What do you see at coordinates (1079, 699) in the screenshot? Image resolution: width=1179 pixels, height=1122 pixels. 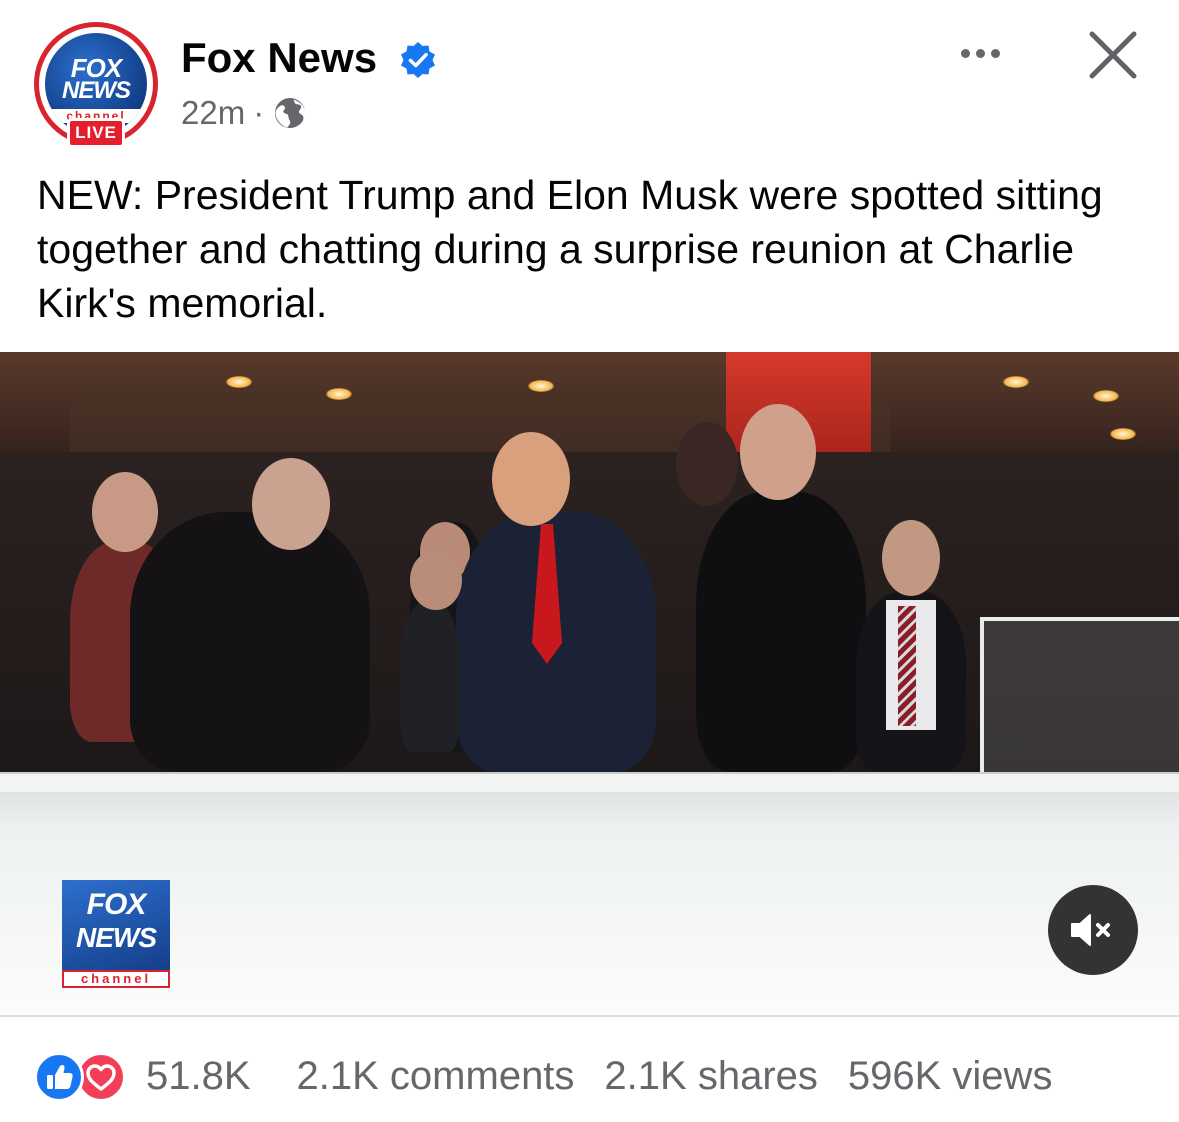 I see `glass-partition` at bounding box center [1079, 699].